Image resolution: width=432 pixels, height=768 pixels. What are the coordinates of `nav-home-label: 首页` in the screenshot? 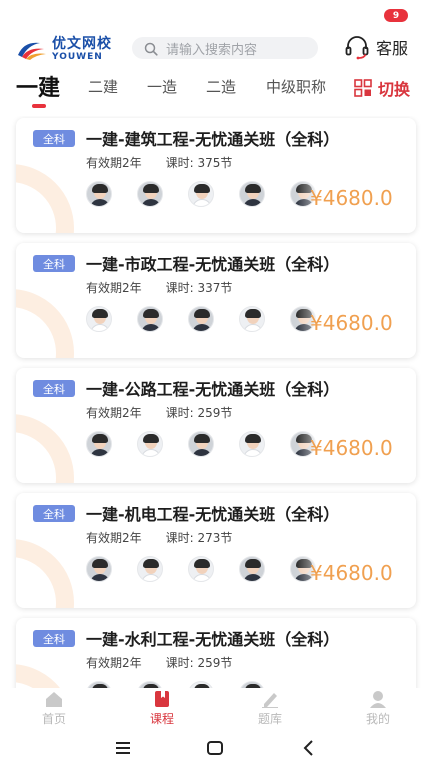 It's located at (53, 719).